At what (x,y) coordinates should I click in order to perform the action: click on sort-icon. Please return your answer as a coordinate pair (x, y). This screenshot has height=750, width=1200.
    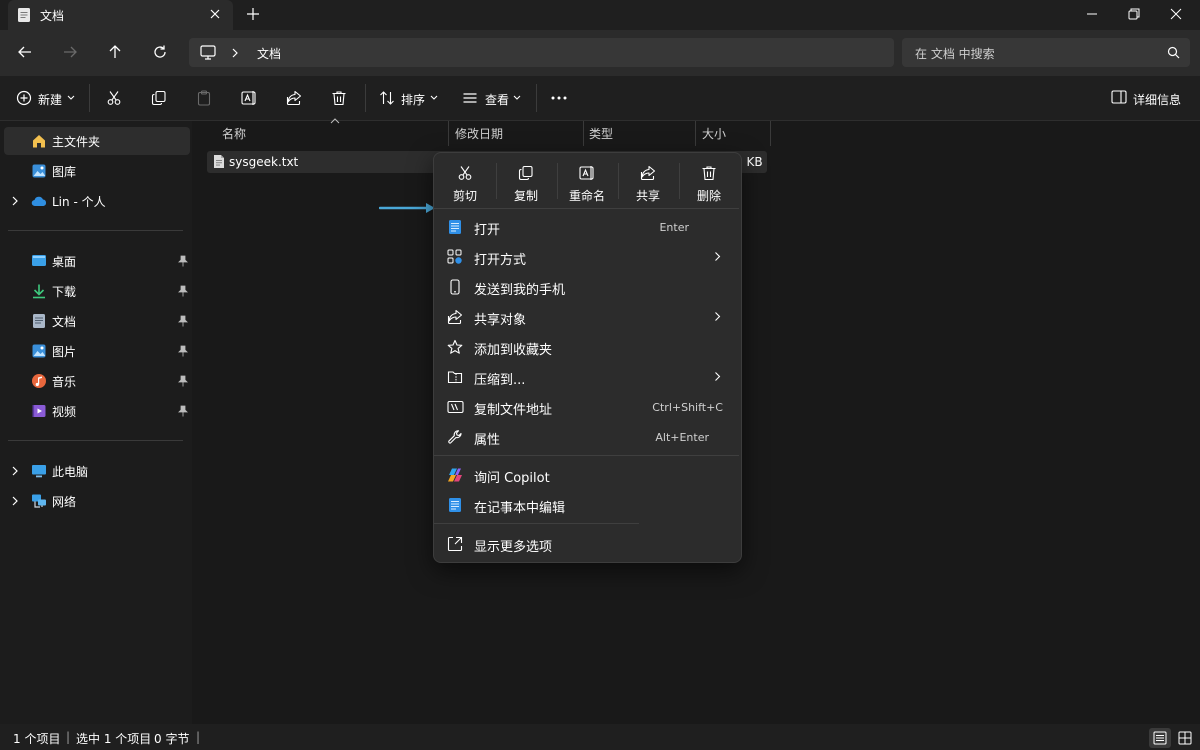
    Looking at the image, I should click on (387, 98).